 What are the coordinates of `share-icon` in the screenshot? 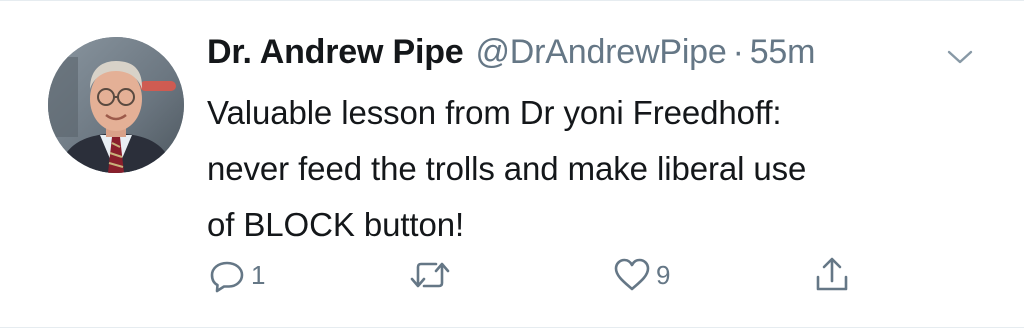 It's located at (832, 274).